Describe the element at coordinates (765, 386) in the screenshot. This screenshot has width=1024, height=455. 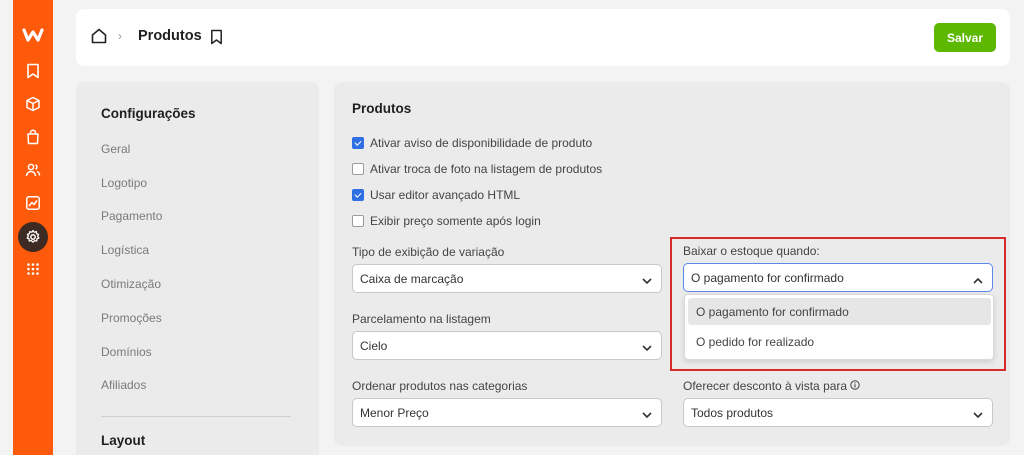
I see `field-label-text: Oferecer desconto à vista para` at that location.